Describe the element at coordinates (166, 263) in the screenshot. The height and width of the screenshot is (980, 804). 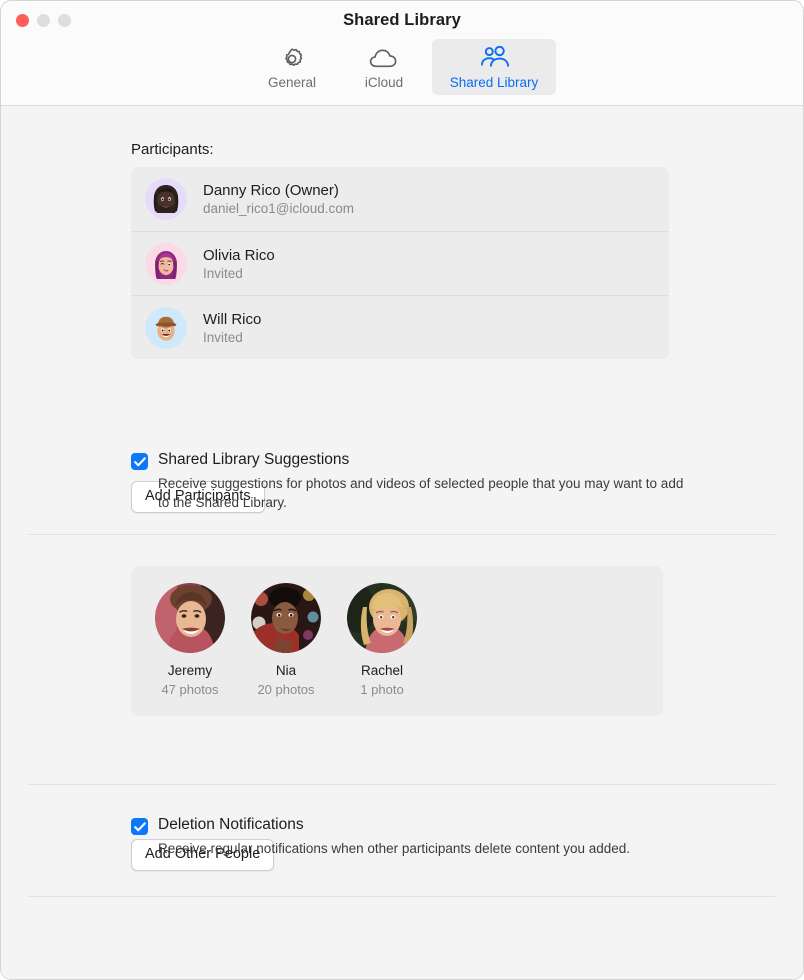
I see `memoji-olivia-avatar` at that location.